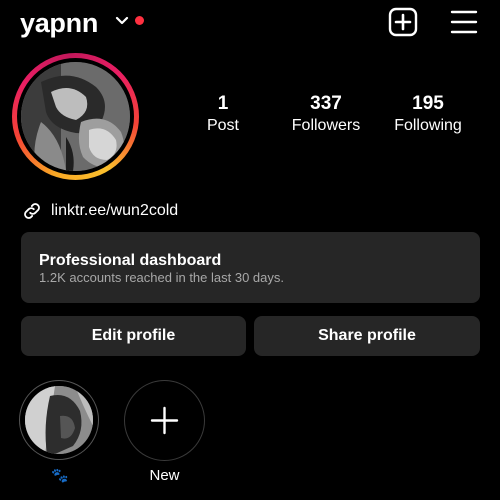 The width and height of the screenshot is (500, 500). I want to click on highlight-thumbnail, so click(59, 420).